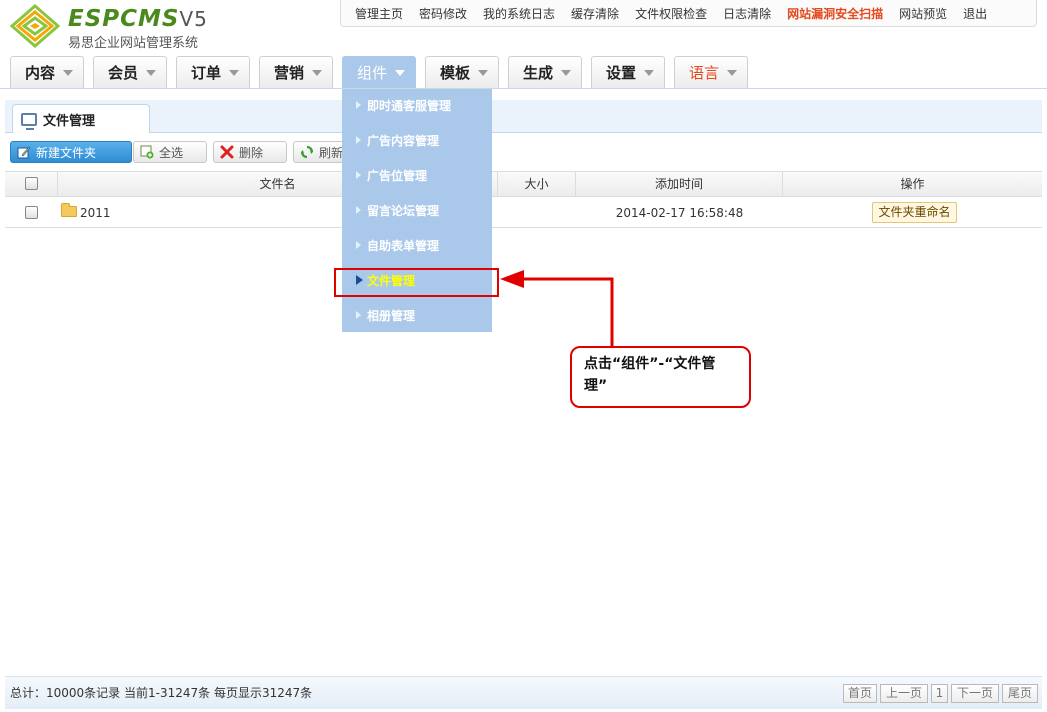  I want to click on nav-tab-label: 设置, so click(621, 73).